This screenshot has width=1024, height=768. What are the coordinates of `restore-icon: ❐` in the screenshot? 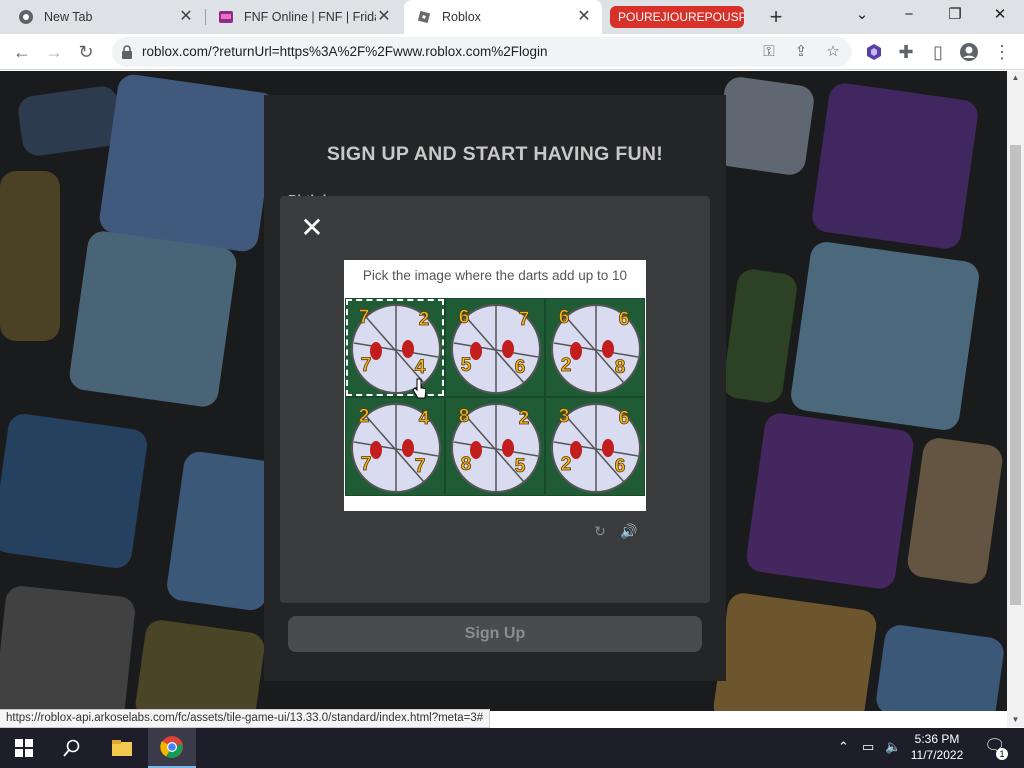 It's located at (955, 15).